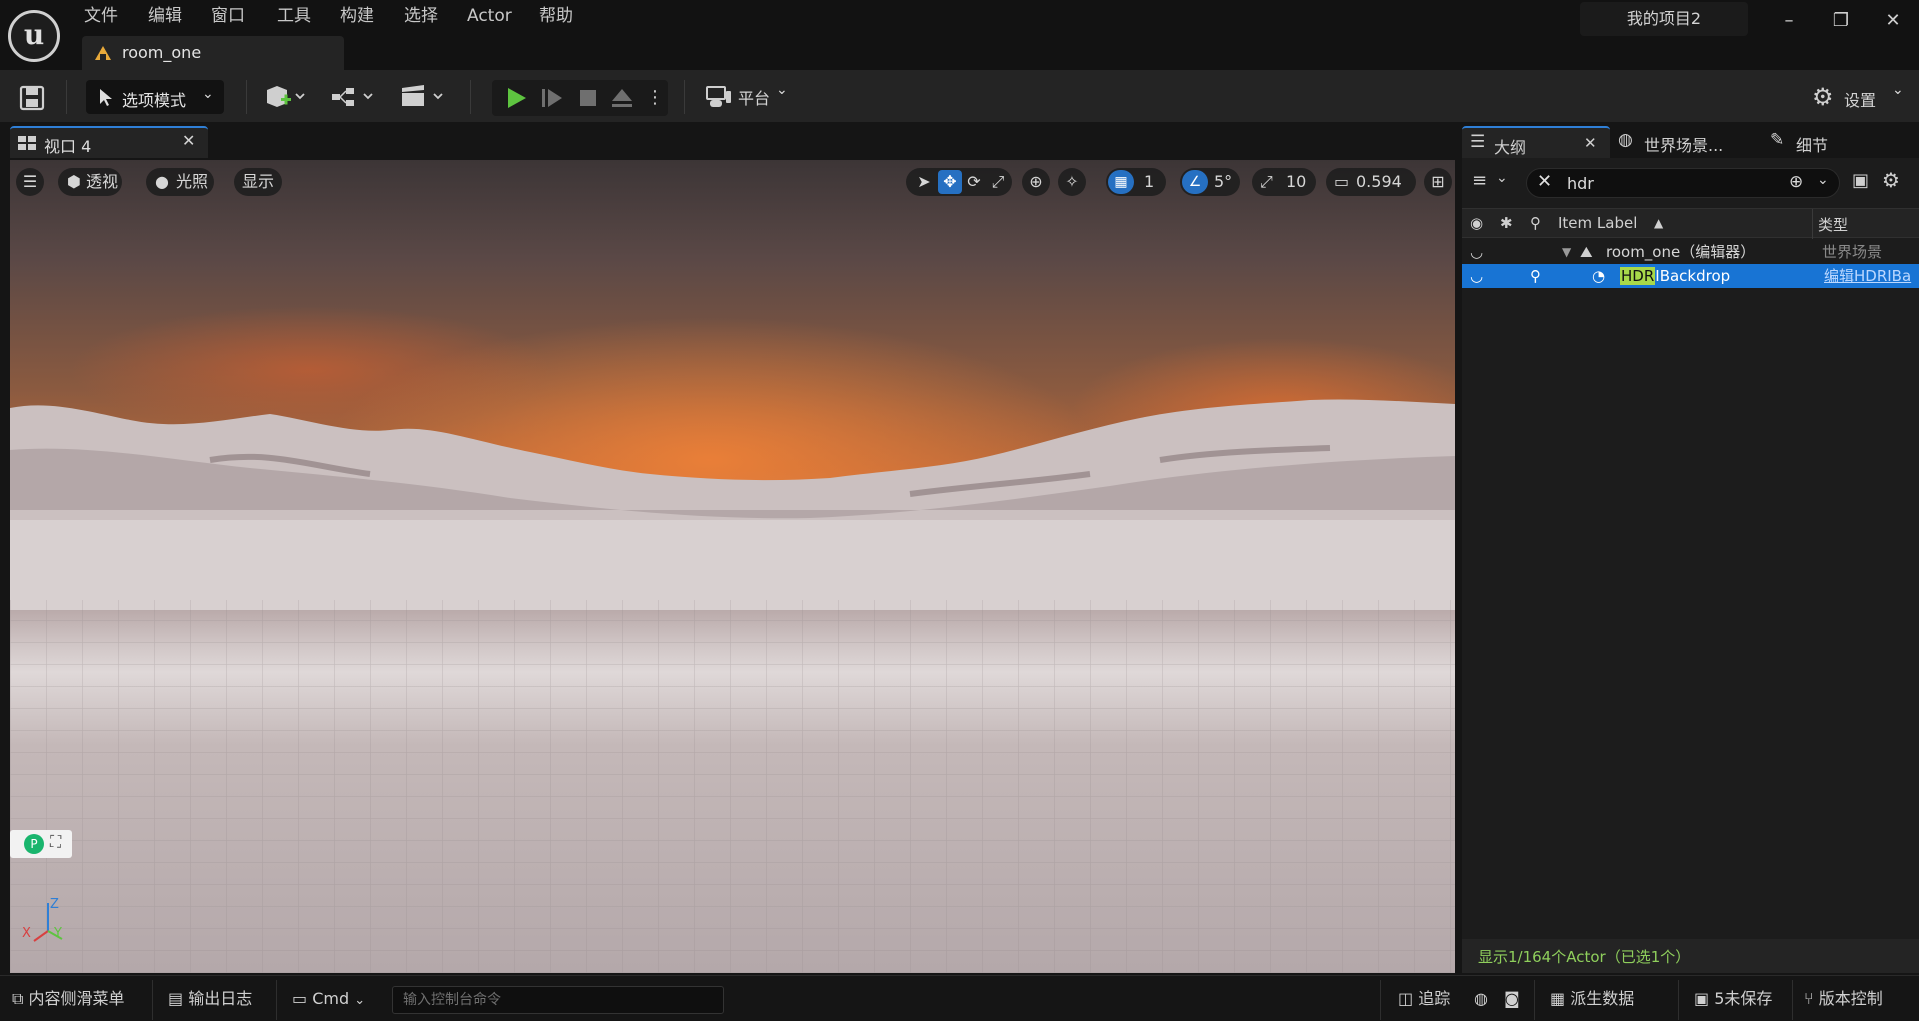  I want to click on minimize-icon: –, so click(1789, 21).